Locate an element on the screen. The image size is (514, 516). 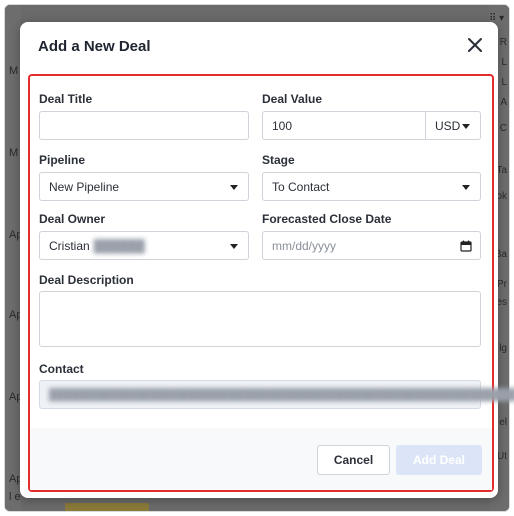
background-right-item: el is located at coordinates (503, 422).